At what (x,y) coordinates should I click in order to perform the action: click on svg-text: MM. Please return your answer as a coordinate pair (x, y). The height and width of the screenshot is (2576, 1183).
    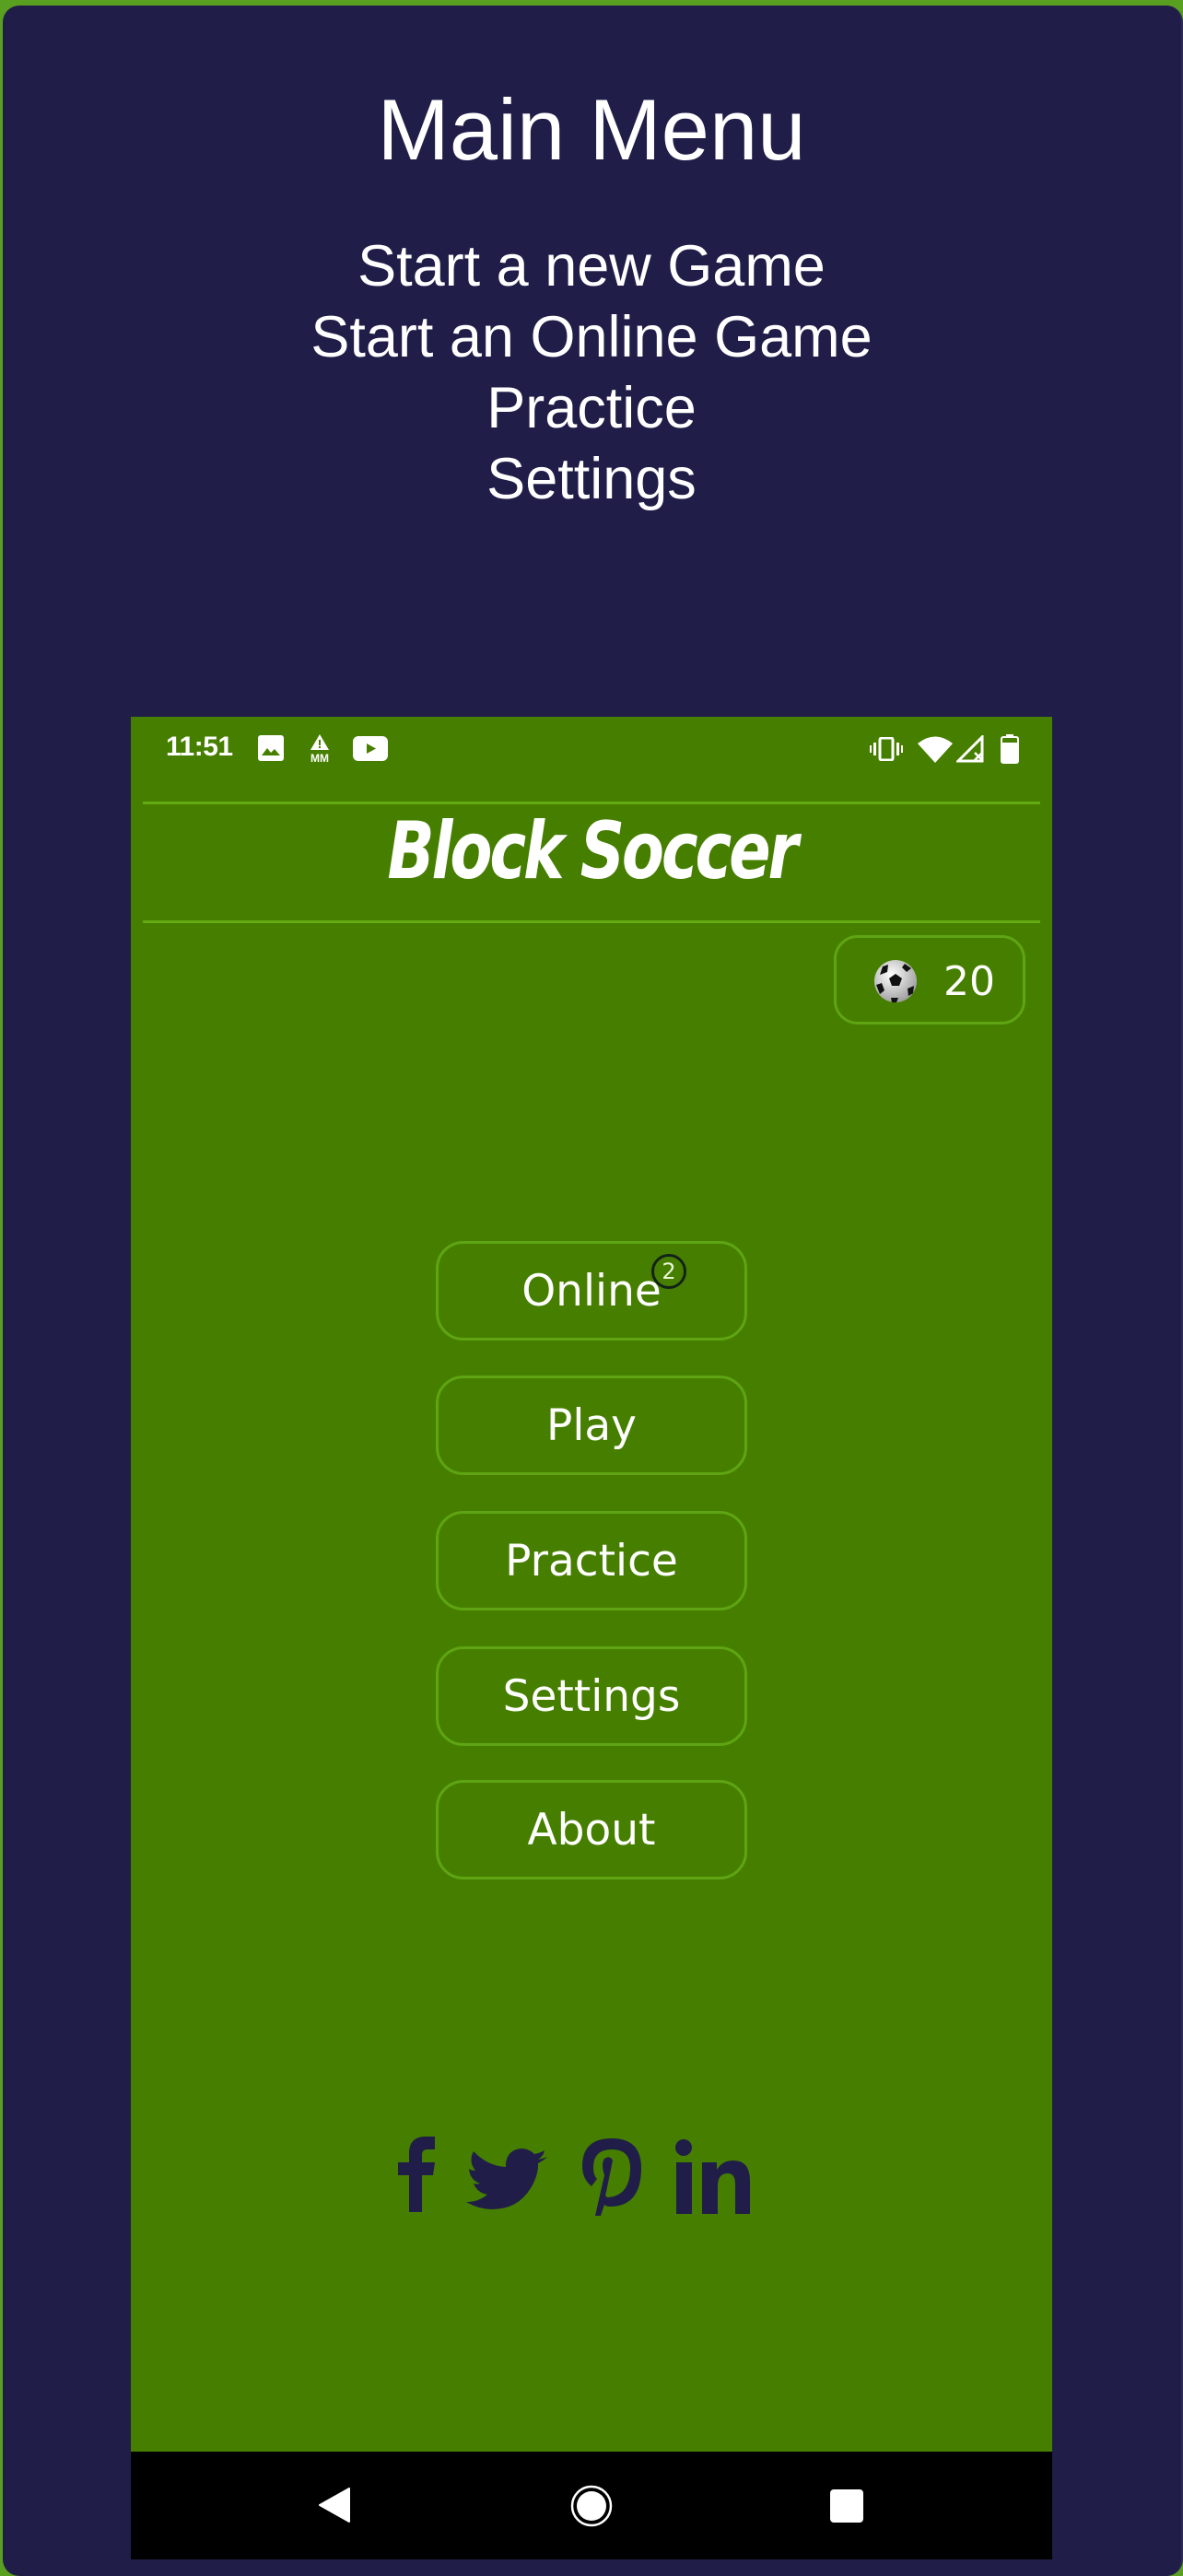
    Looking at the image, I should click on (319, 757).